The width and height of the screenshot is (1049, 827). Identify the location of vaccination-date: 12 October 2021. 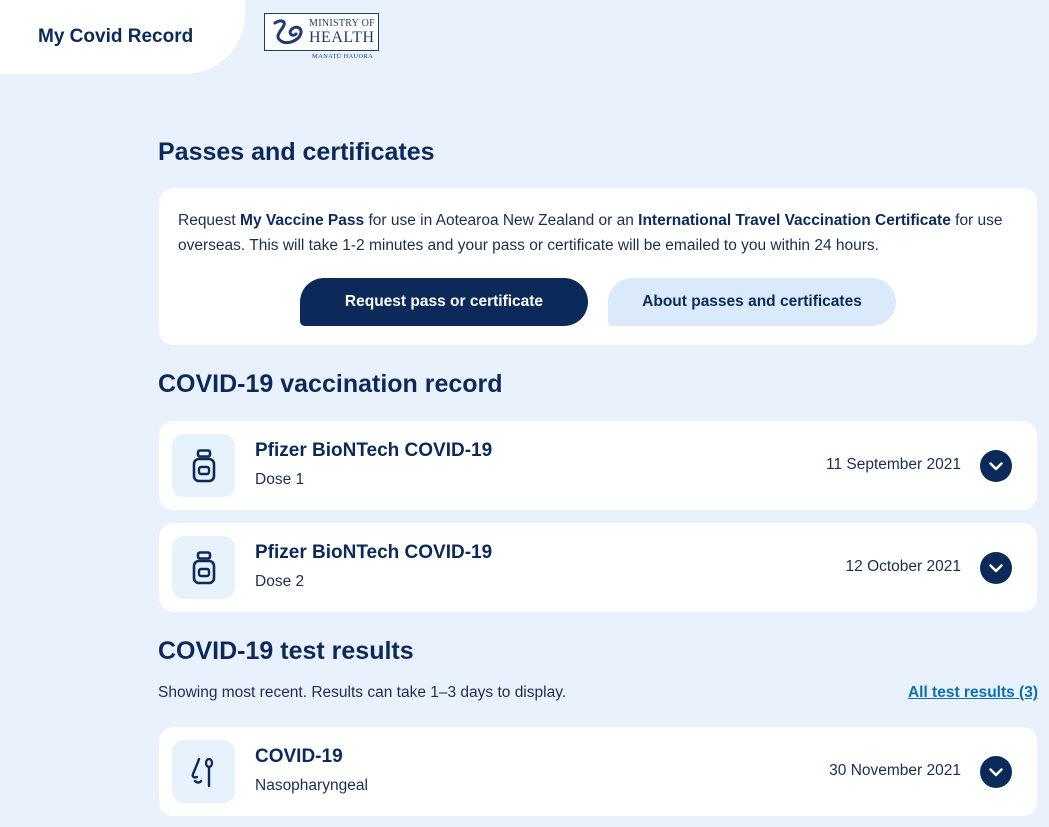
(903, 566).